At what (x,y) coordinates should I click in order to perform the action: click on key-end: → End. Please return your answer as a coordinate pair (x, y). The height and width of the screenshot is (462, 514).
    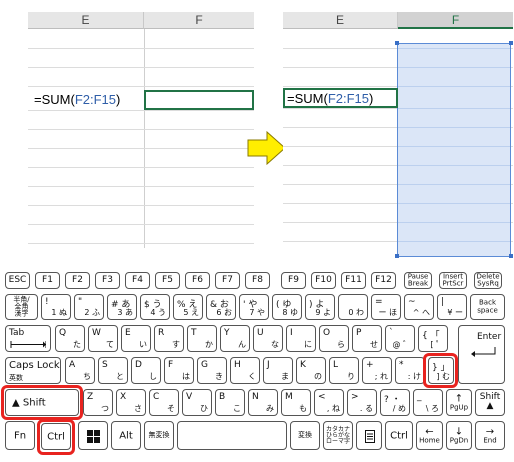
    Looking at the image, I should click on (490, 435).